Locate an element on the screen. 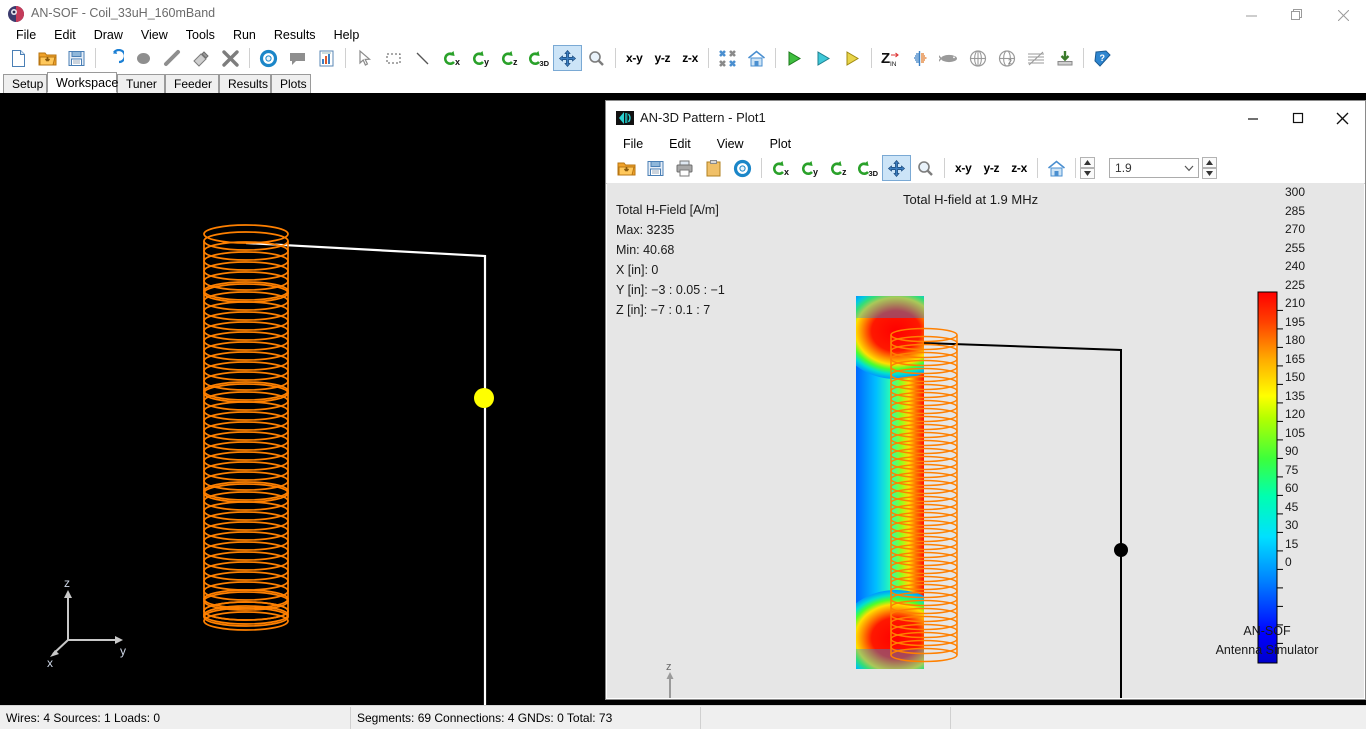 The image size is (1366, 729). frequency-step-spinner is located at coordinates (1088, 168).